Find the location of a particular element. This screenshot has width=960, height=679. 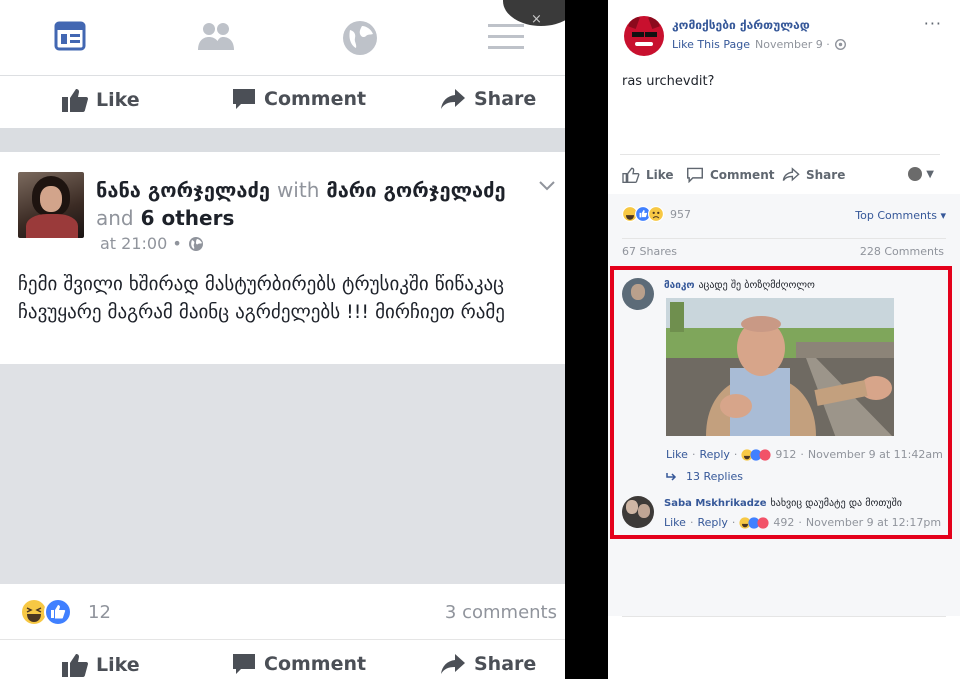

comments-total: 228 Comments is located at coordinates (902, 251).